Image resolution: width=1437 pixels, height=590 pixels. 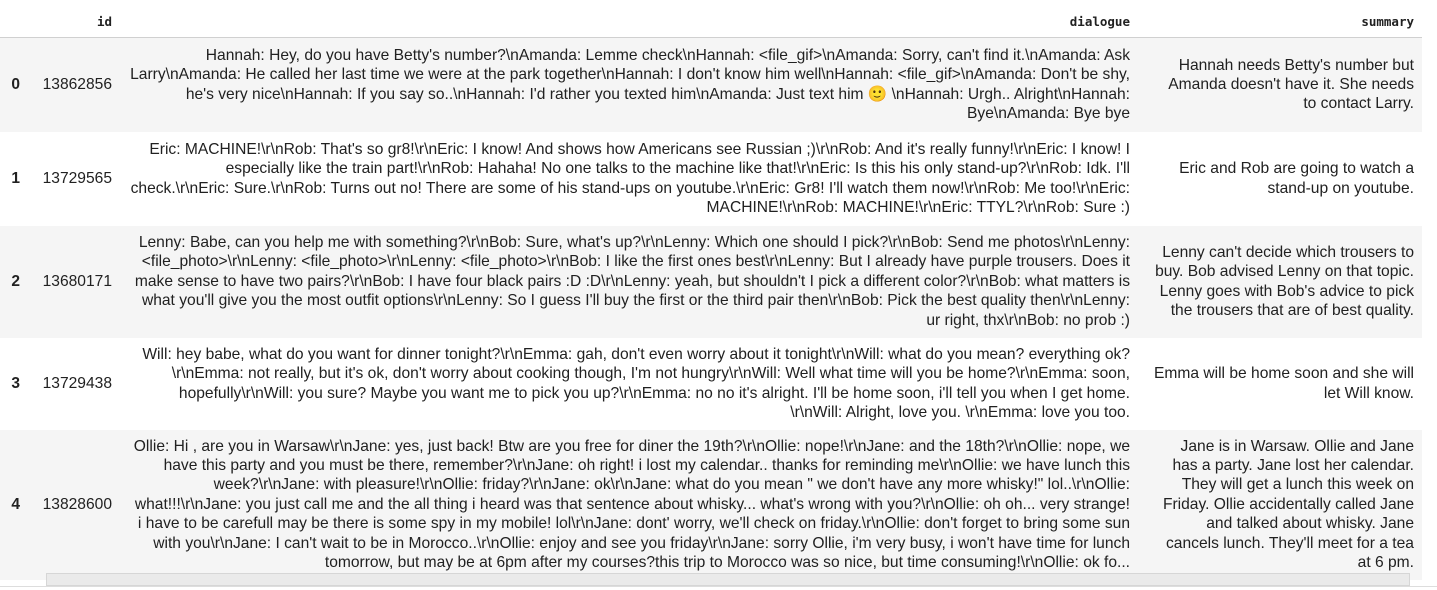 I want to click on id-cell: 13828600, so click(x=77, y=504).